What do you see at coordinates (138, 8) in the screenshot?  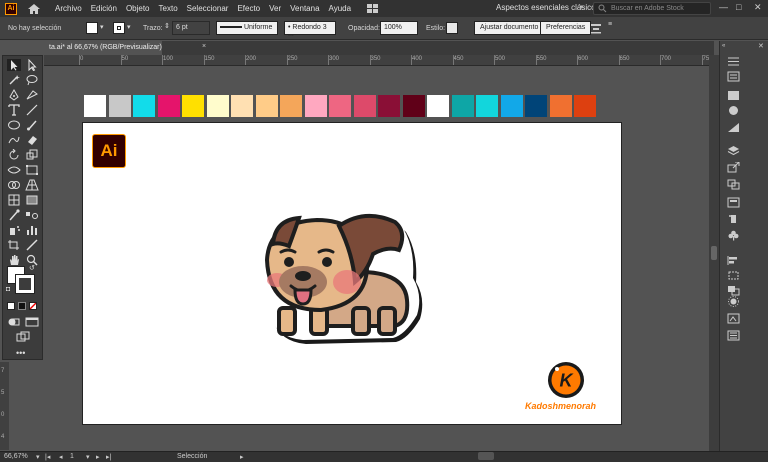 I see `menu-objeto: Objeto` at bounding box center [138, 8].